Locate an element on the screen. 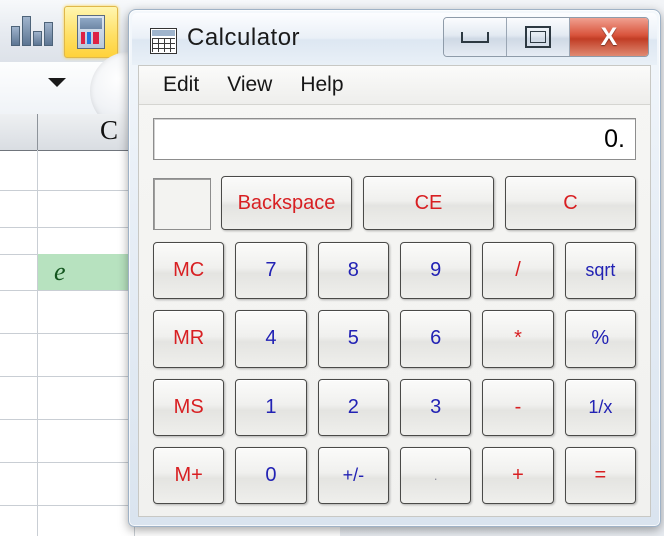 Image resolution: width=664 pixels, height=536 pixels. top-button-row: Backspace CE C is located at coordinates (428, 203).